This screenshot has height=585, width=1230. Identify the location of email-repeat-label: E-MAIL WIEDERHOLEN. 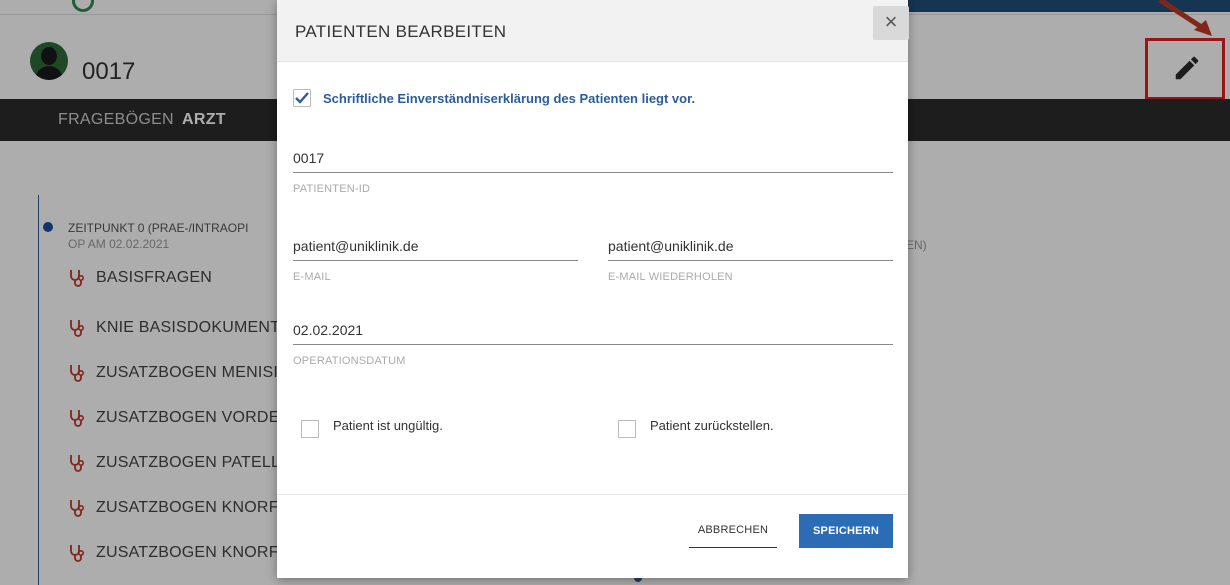
(670, 277).